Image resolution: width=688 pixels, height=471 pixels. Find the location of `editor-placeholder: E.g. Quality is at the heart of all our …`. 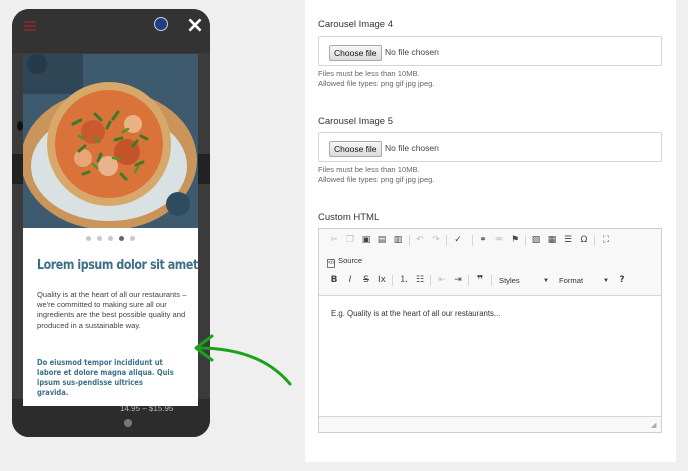

editor-placeholder: E.g. Quality is at the heart of all our … is located at coordinates (416, 313).